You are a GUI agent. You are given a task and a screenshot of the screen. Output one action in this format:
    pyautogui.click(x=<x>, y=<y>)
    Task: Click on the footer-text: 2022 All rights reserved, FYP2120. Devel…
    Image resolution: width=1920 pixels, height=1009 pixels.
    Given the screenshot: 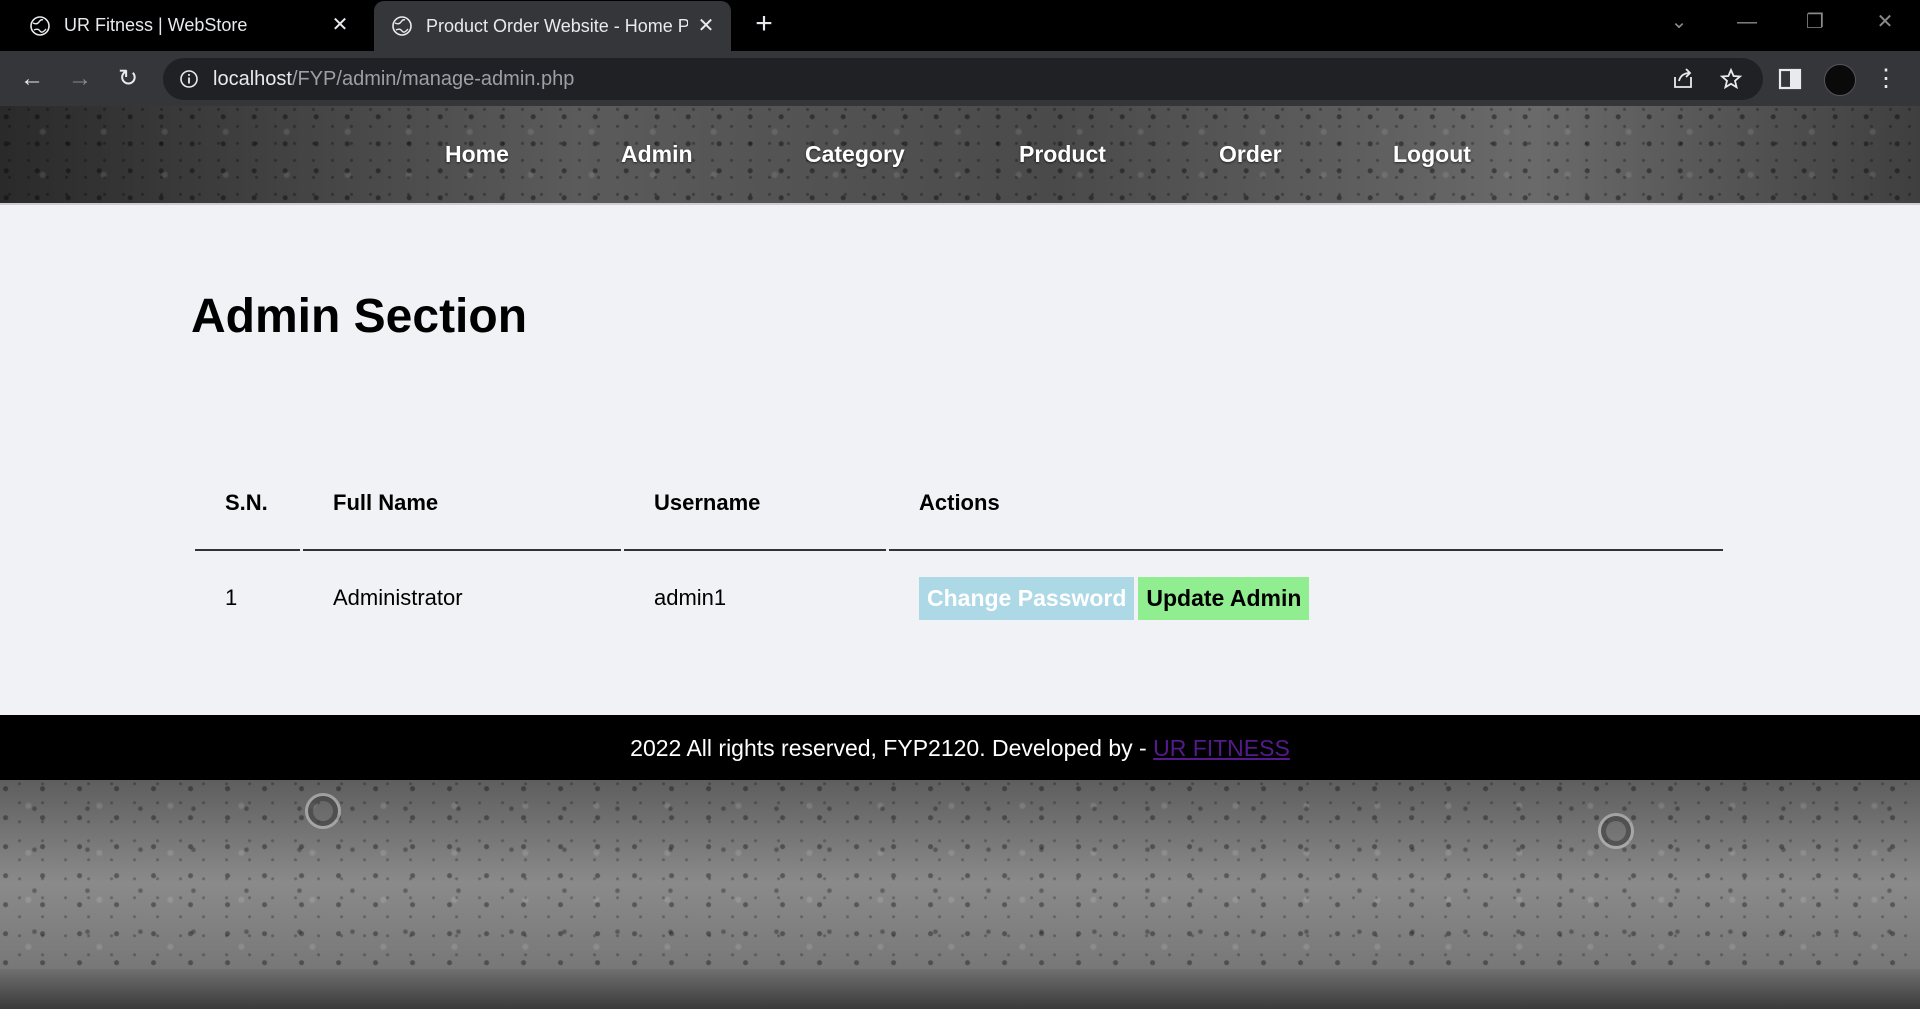 What is the action you would take?
    pyautogui.click(x=892, y=748)
    